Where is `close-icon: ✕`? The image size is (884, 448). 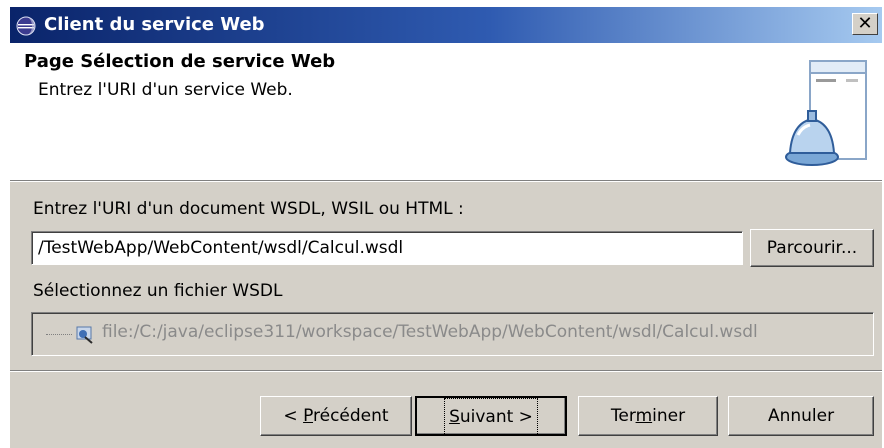 close-icon: ✕ is located at coordinates (865, 23).